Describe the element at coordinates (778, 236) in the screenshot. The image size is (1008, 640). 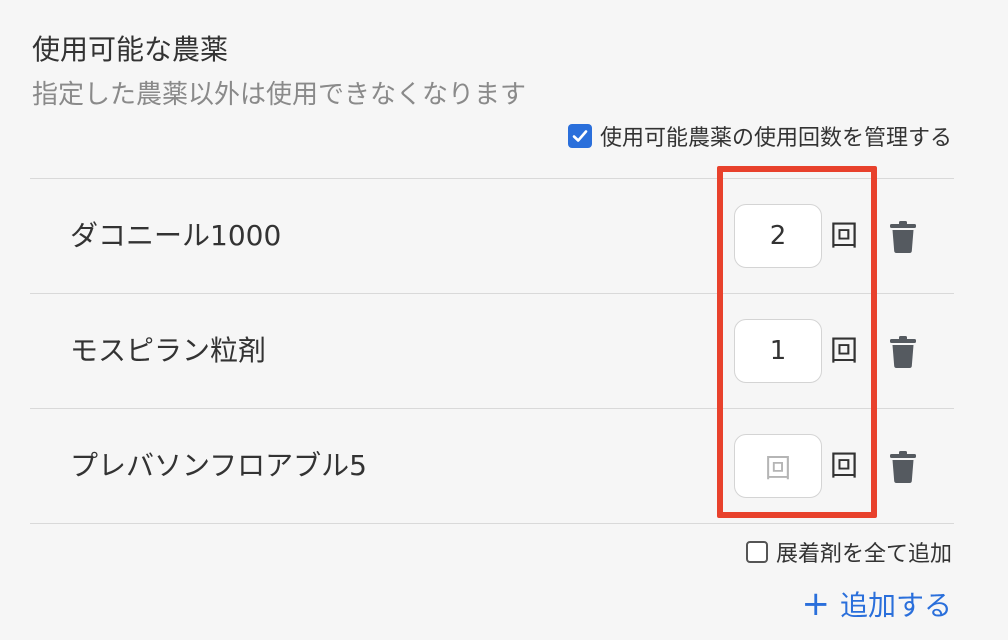
I see `usage-count-input: 2` at that location.